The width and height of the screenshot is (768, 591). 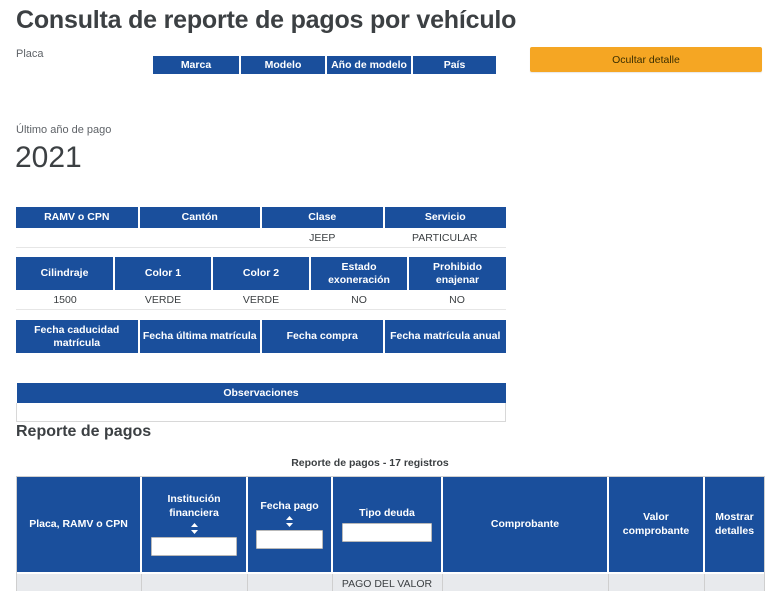 What do you see at coordinates (734, 582) in the screenshot?
I see `payments-td-mostrar-detalles` at bounding box center [734, 582].